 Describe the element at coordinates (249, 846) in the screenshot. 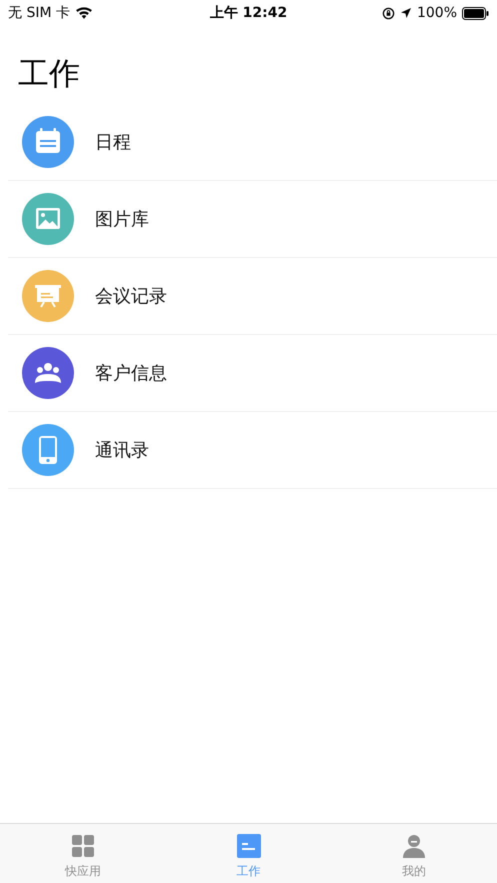

I see `document-icon` at that location.